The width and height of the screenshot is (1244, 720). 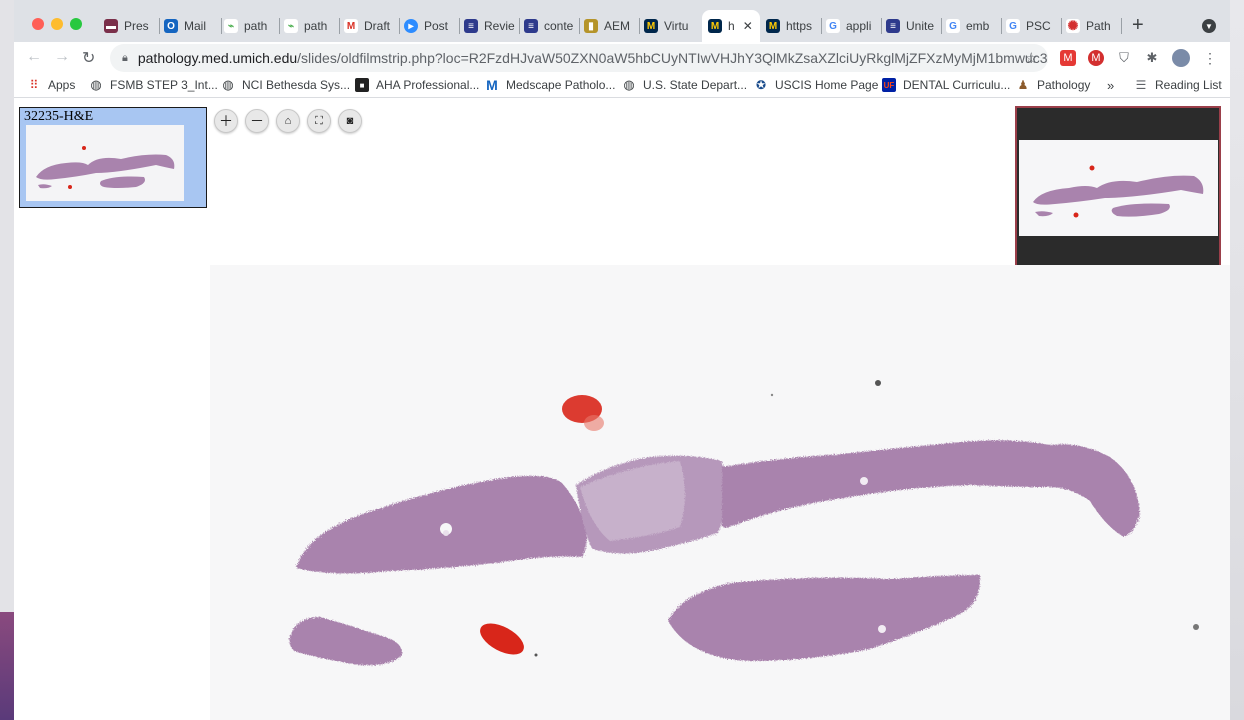 I want to click on tab-appli: G appli, so click(x=854, y=26).